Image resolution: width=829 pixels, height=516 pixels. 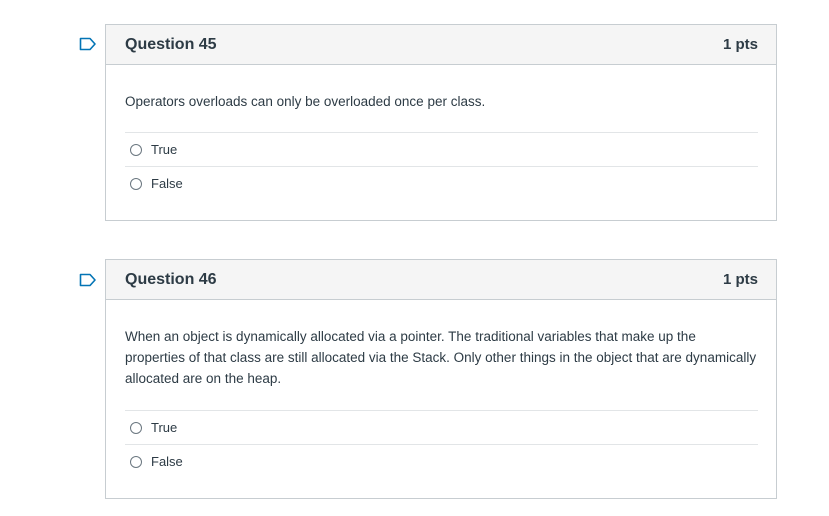 What do you see at coordinates (441, 280) in the screenshot?
I see `question-header: Question 46 1 pts` at bounding box center [441, 280].